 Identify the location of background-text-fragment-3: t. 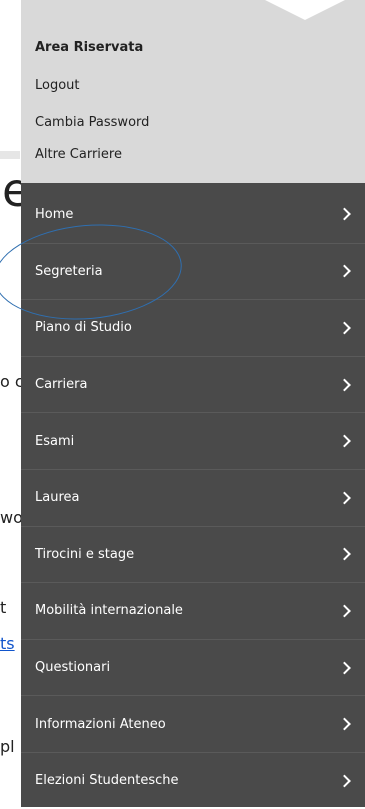
(3, 607).